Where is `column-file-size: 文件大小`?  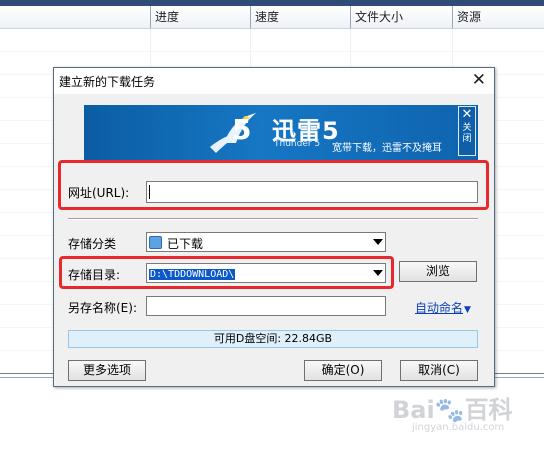 column-file-size: 文件大小 is located at coordinates (401, 17).